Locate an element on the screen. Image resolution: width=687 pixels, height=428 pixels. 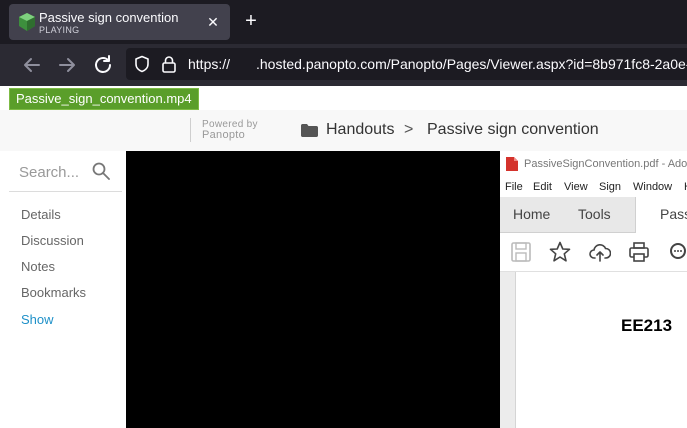
pdf-page is located at coordinates (601, 350).